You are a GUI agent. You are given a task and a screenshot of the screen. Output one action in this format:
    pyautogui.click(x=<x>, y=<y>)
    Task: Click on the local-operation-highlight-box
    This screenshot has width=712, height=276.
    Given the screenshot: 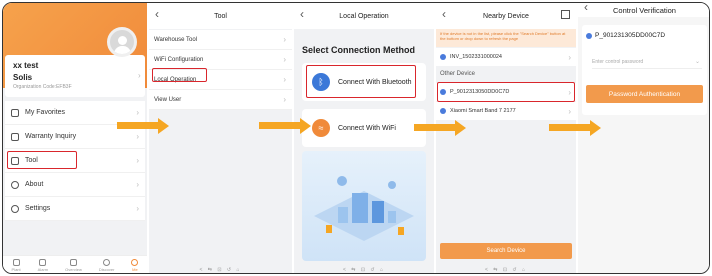 What is the action you would take?
    pyautogui.click(x=179, y=75)
    